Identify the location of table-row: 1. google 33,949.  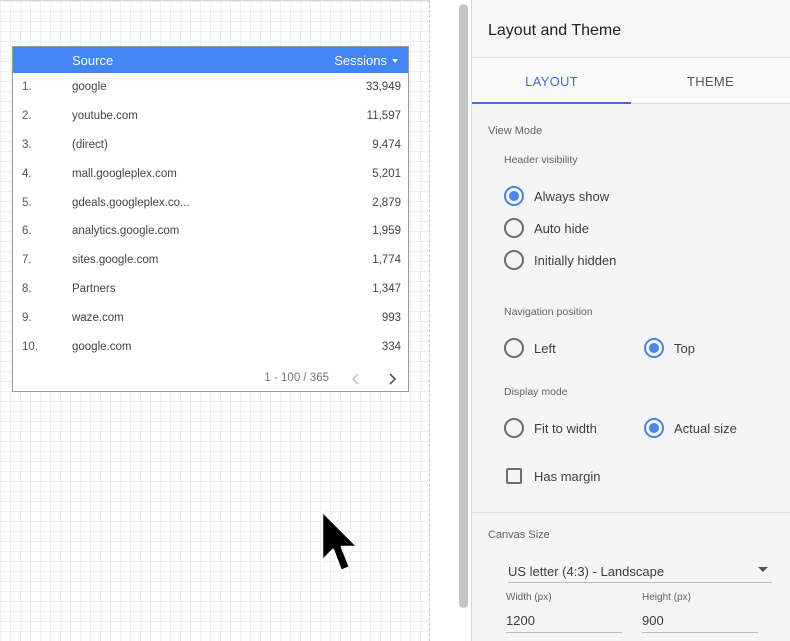
(210, 87).